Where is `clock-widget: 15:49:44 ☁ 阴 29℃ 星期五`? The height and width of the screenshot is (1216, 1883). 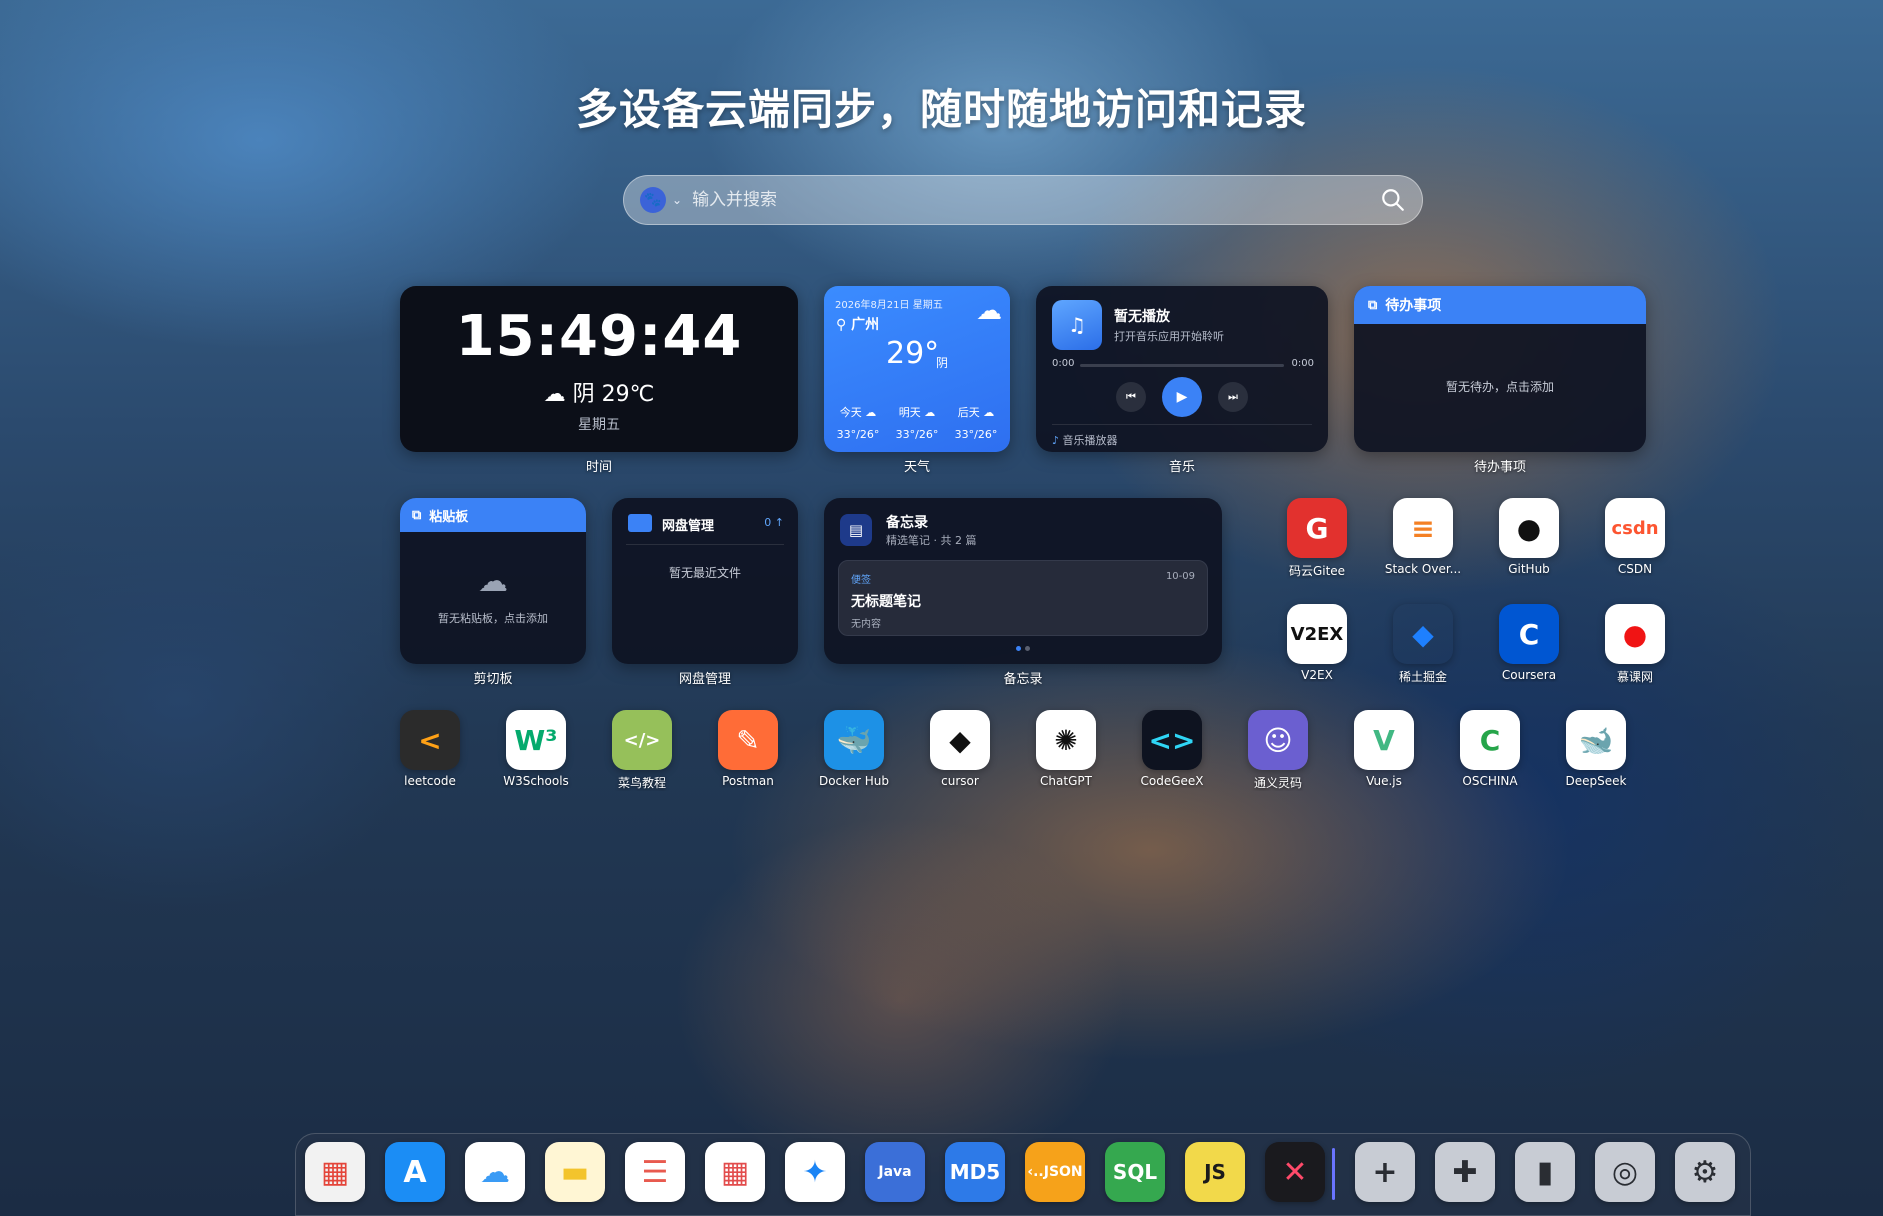
clock-widget: 15:49:44 ☁ 阴 29℃ 星期五 is located at coordinates (599, 369).